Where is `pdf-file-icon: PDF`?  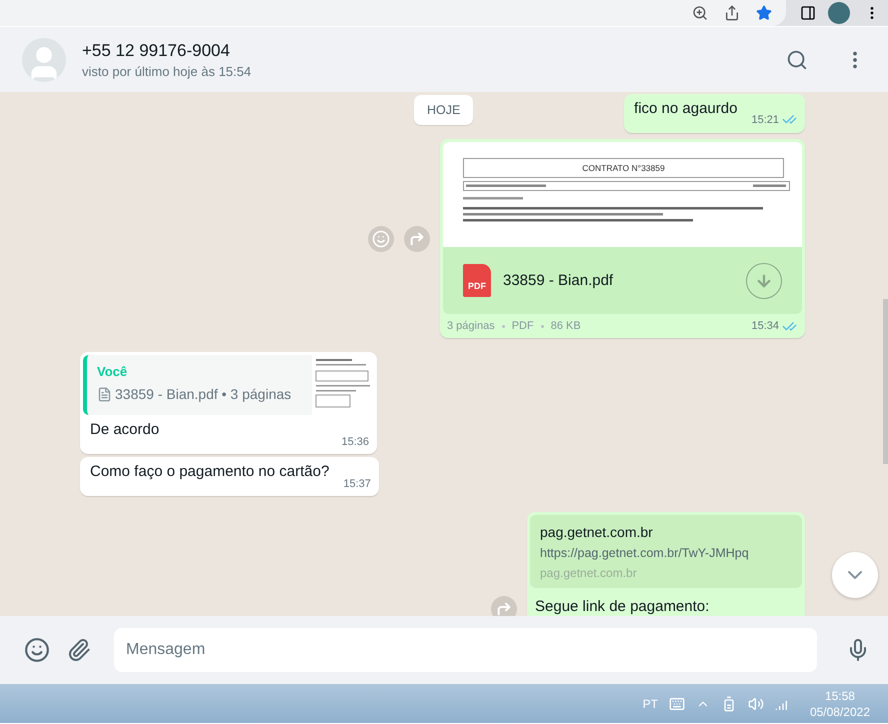
pdf-file-icon: PDF is located at coordinates (477, 280).